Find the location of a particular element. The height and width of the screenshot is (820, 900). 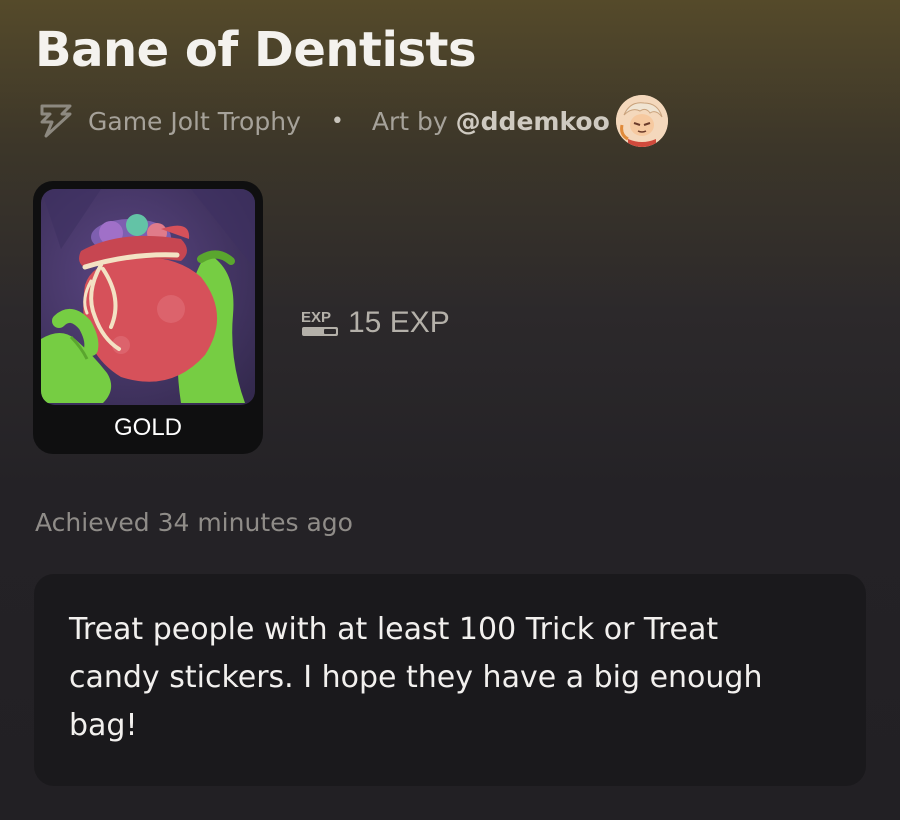

artist-avatar is located at coordinates (641, 121).